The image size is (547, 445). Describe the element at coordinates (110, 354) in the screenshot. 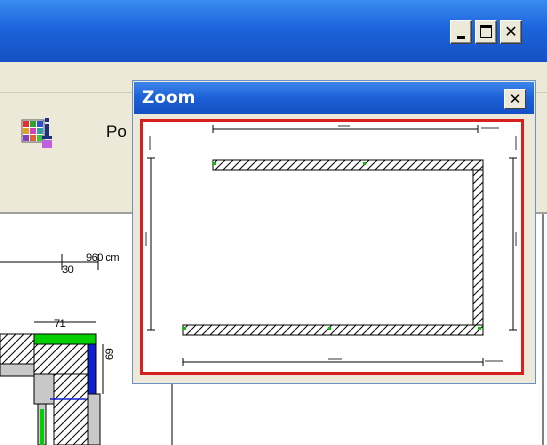

I see `dimension-label-side-wall: 69` at that location.